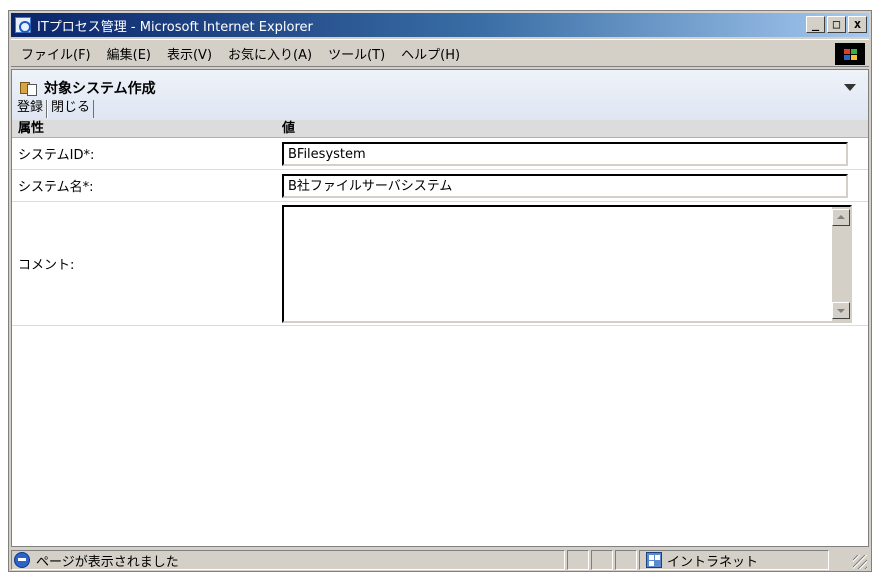 Image resolution: width=876 pixels, height=576 pixels. Describe the element at coordinates (654, 560) in the screenshot. I see `intranet-icon` at that location.